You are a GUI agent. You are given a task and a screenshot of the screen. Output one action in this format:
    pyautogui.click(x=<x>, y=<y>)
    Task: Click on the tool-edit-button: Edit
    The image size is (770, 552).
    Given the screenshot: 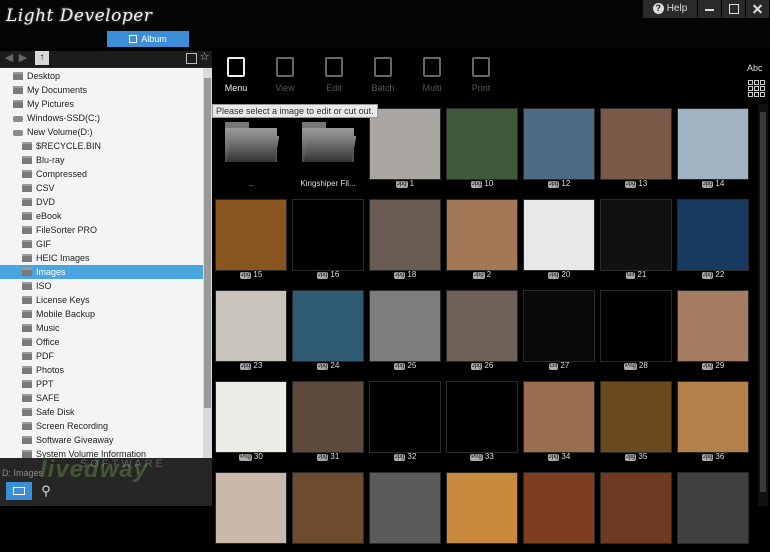 What is the action you would take?
    pyautogui.click(x=334, y=75)
    